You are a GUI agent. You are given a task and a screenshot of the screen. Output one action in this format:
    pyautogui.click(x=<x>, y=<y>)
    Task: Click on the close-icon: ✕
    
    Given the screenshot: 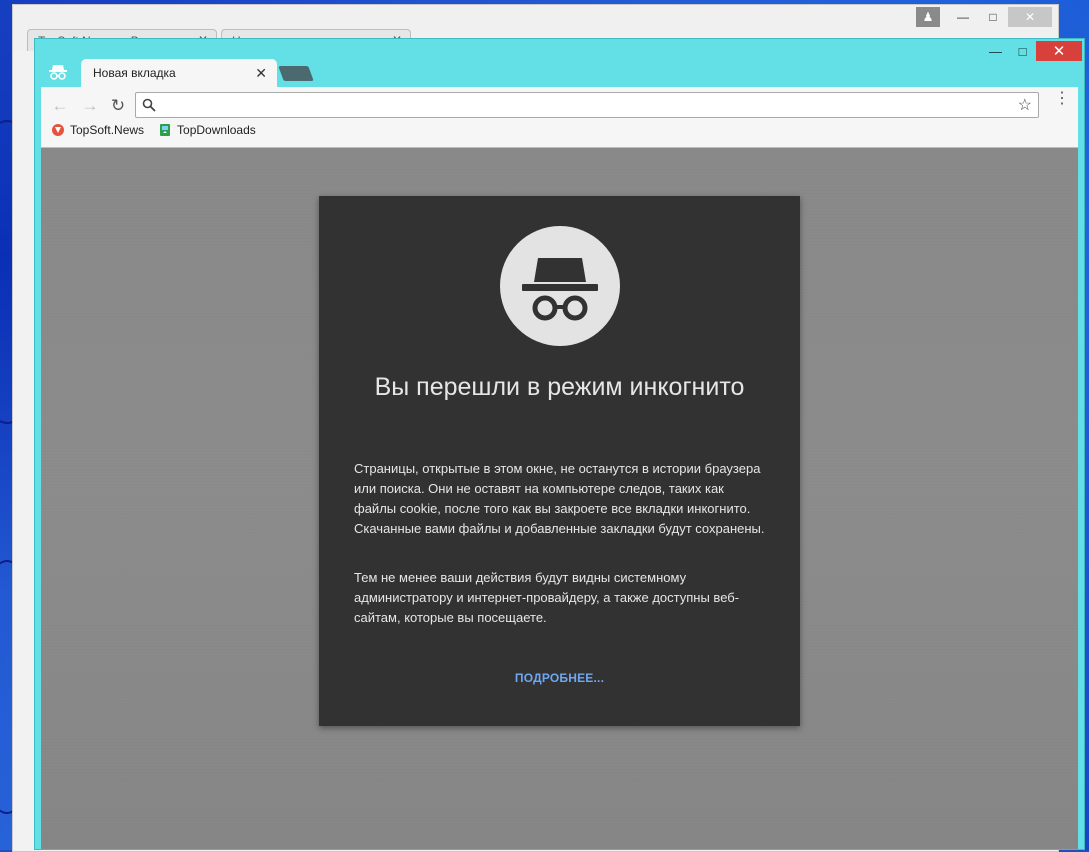 What is the action you would take?
    pyautogui.click(x=261, y=73)
    